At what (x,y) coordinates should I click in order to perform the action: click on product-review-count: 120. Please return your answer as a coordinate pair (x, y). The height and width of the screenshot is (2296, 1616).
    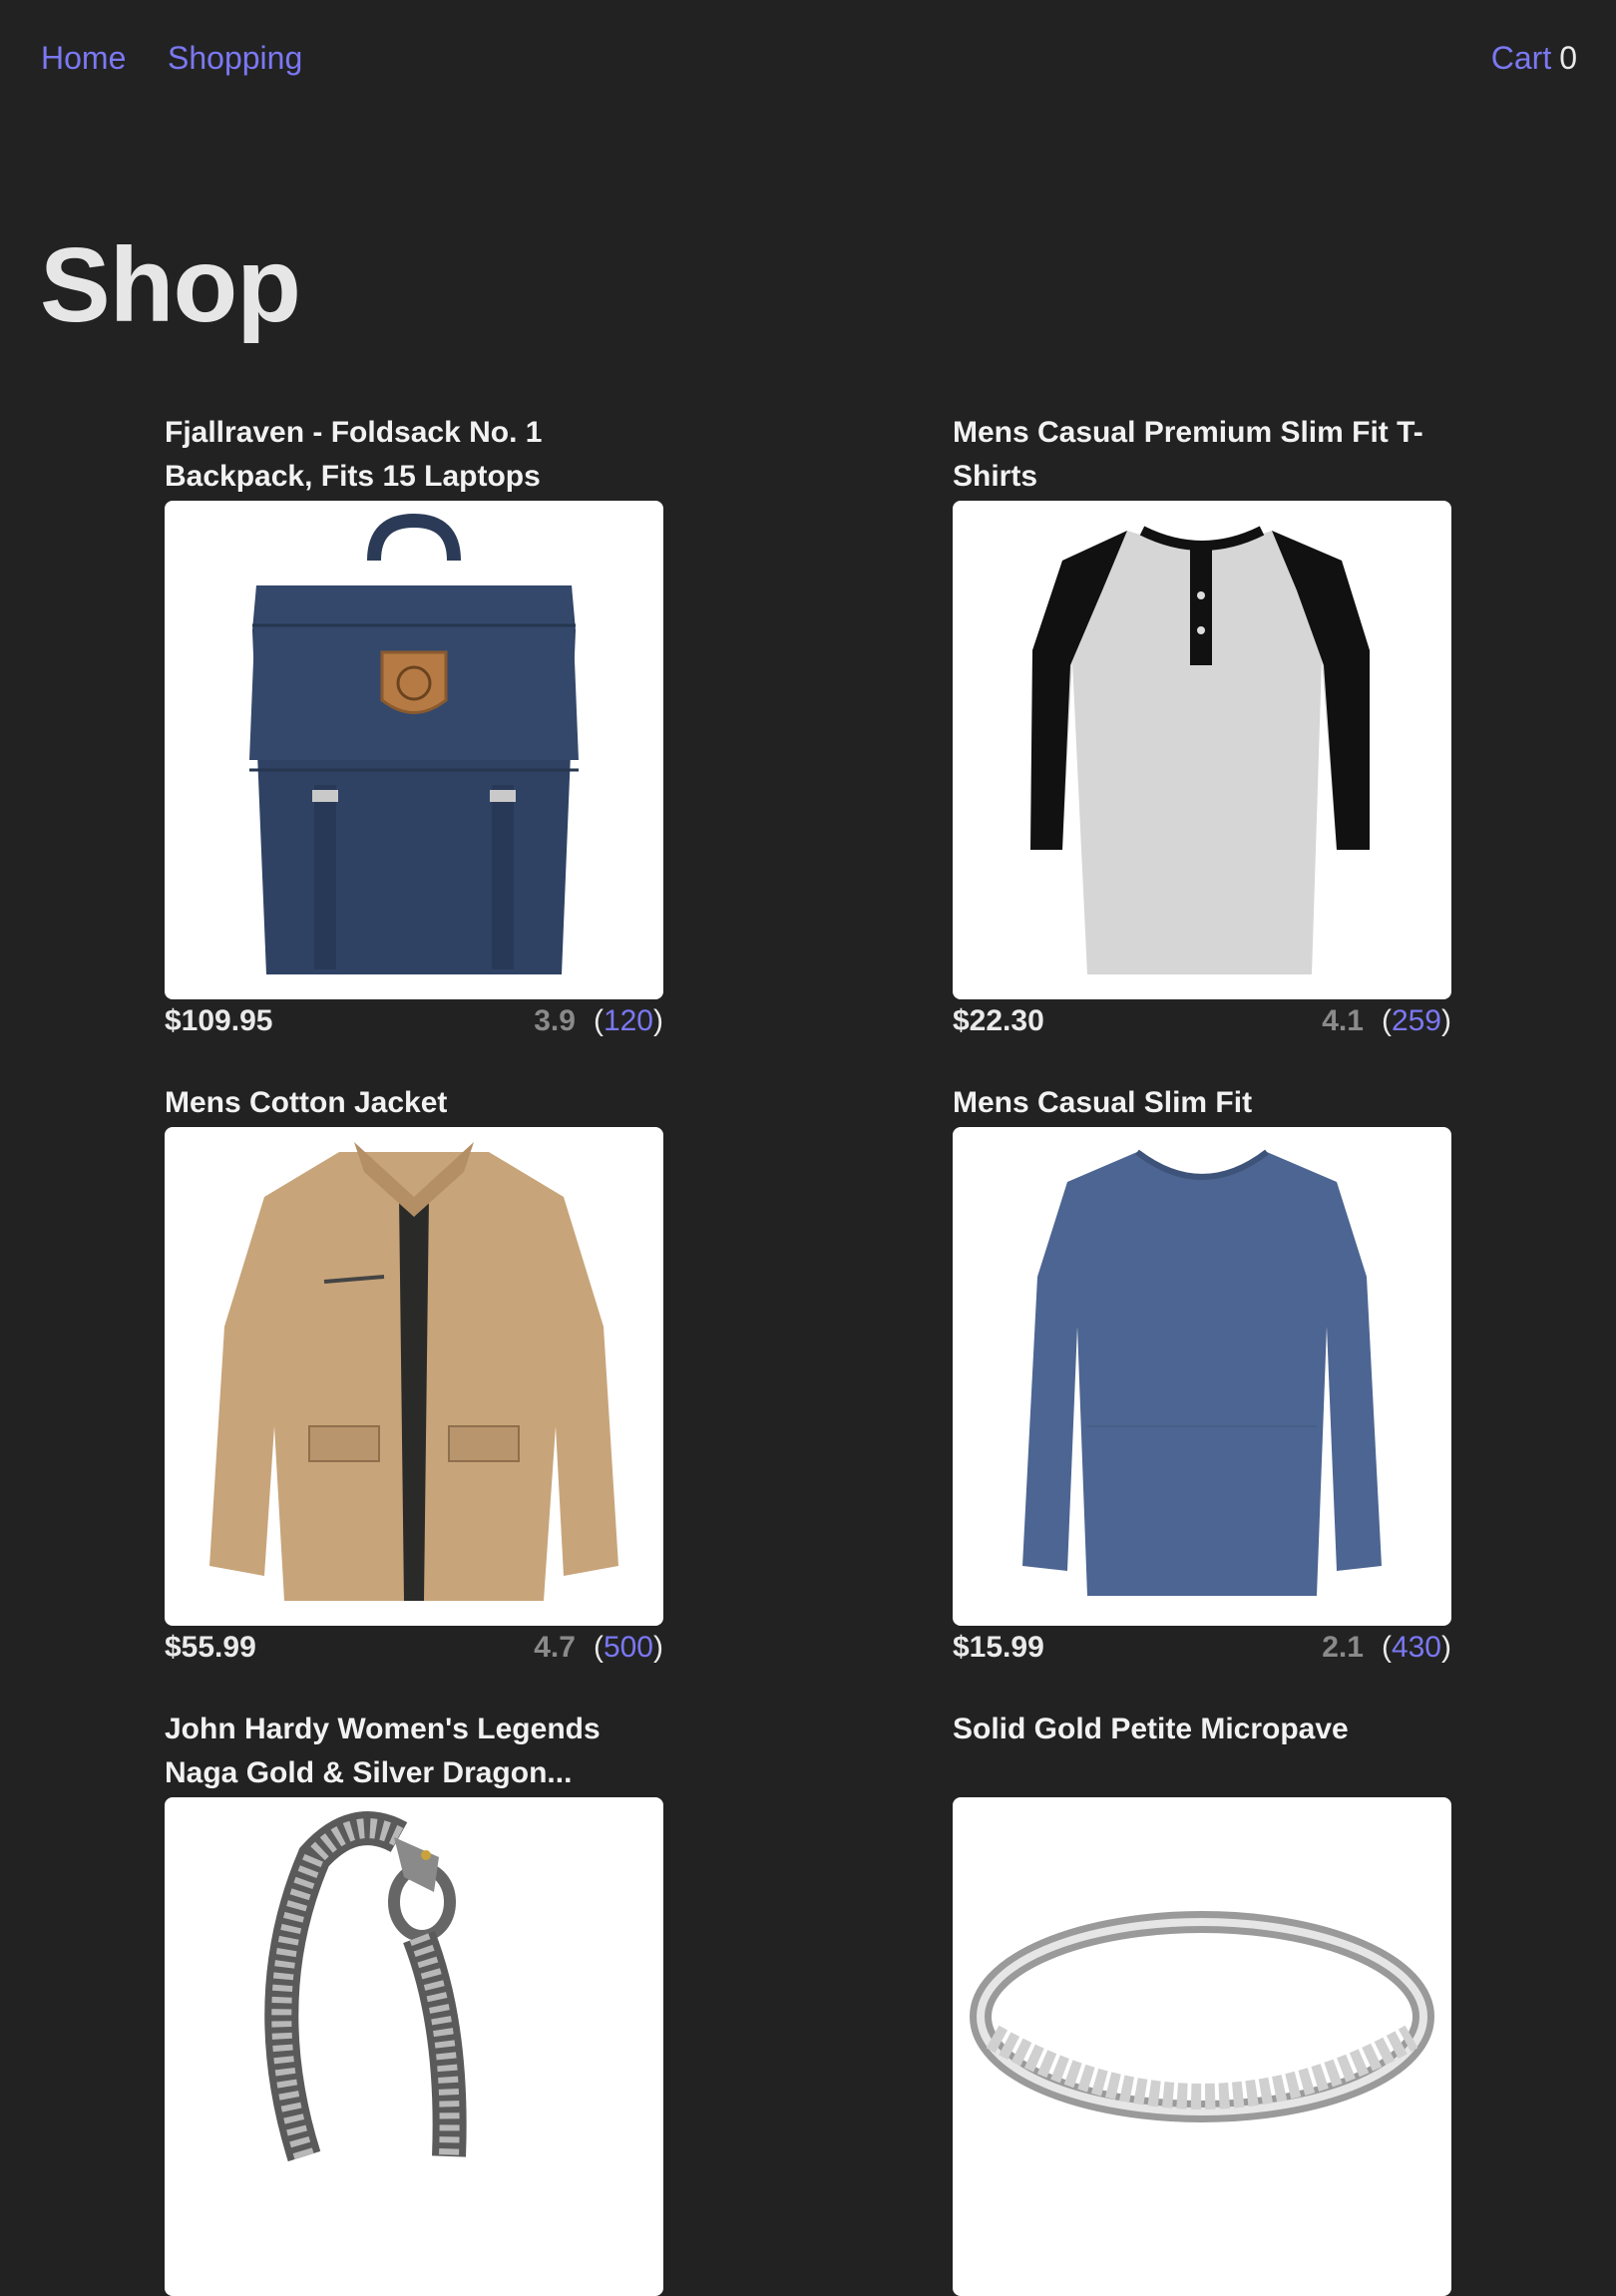
    Looking at the image, I should click on (628, 1021).